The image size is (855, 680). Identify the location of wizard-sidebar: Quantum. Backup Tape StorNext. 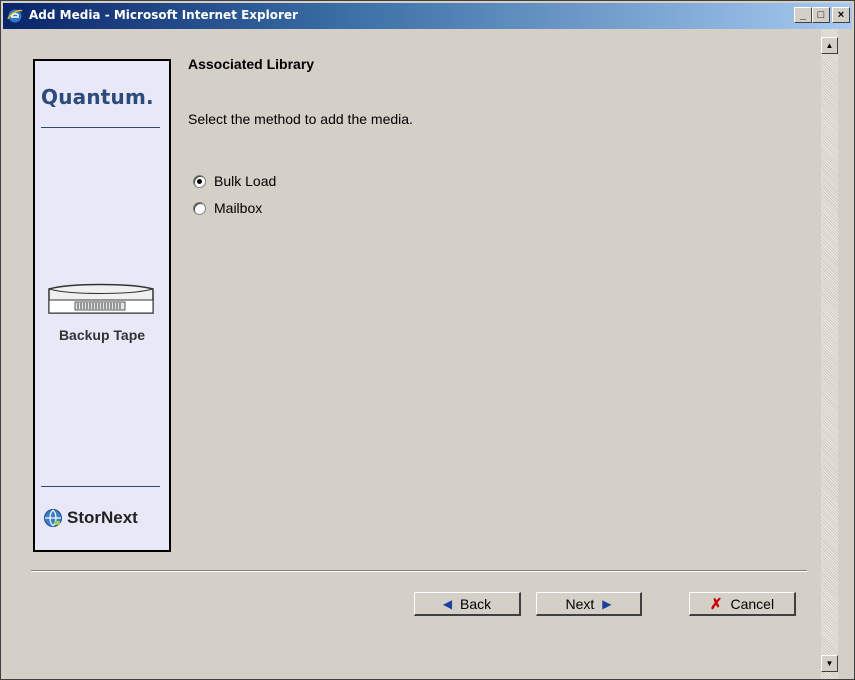
(102, 305).